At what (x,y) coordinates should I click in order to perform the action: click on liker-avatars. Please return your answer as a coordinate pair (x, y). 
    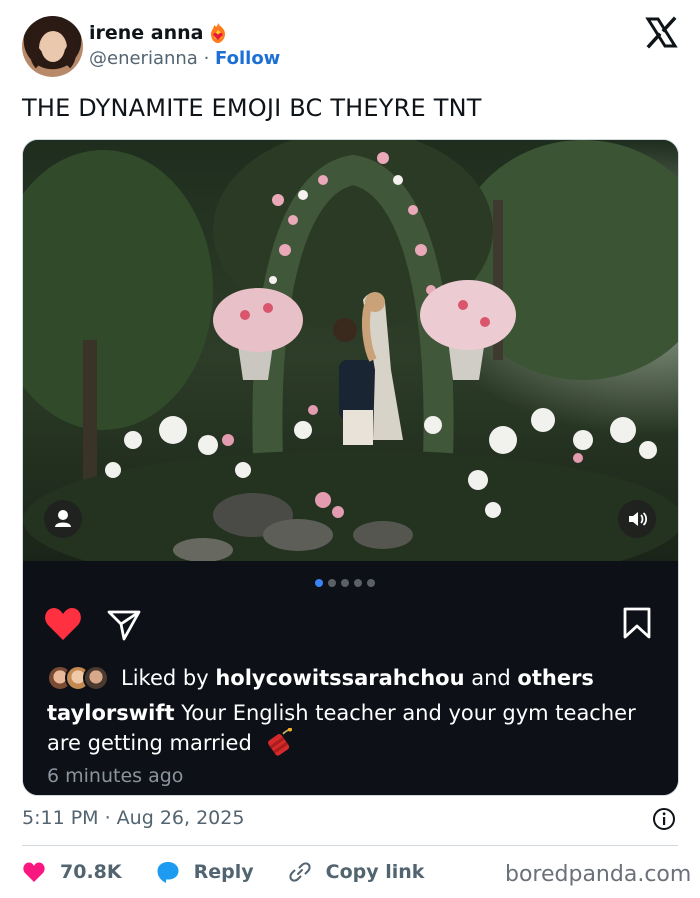
    Looking at the image, I should click on (82, 678).